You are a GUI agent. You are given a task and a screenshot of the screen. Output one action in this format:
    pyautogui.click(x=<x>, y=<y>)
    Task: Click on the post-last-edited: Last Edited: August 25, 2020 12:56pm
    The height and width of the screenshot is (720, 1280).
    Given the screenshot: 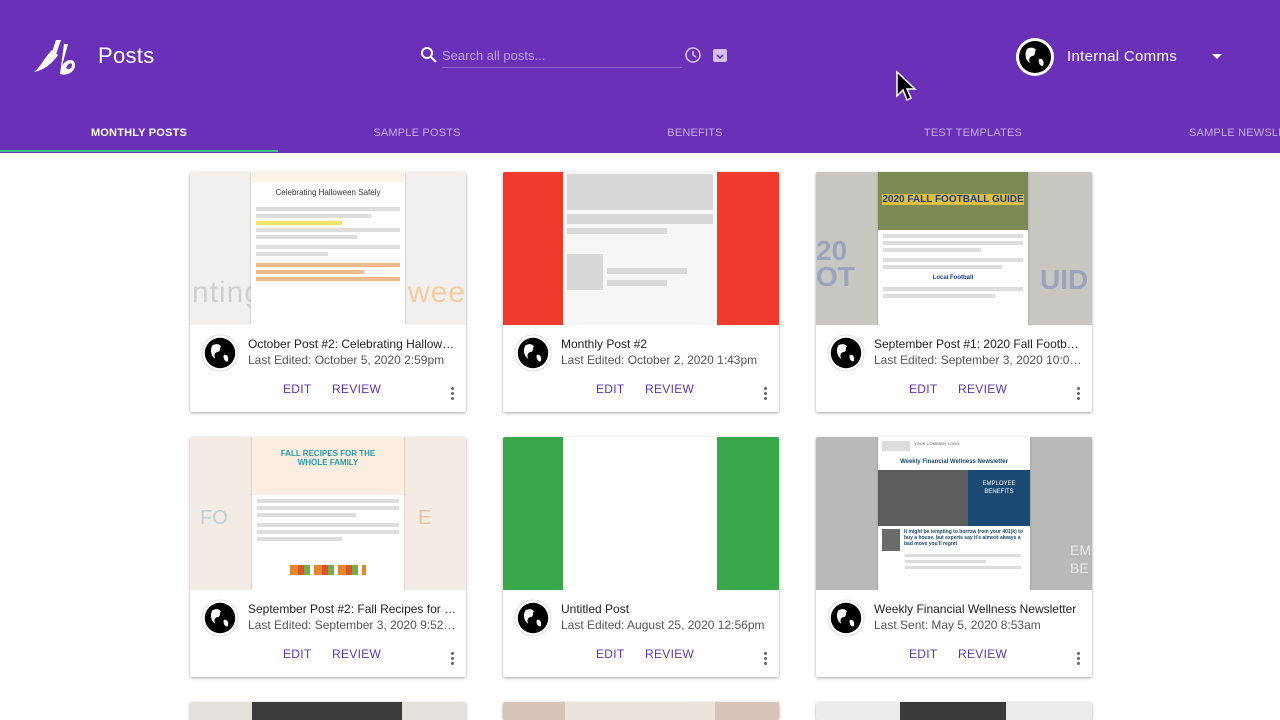 What is the action you would take?
    pyautogui.click(x=663, y=625)
    